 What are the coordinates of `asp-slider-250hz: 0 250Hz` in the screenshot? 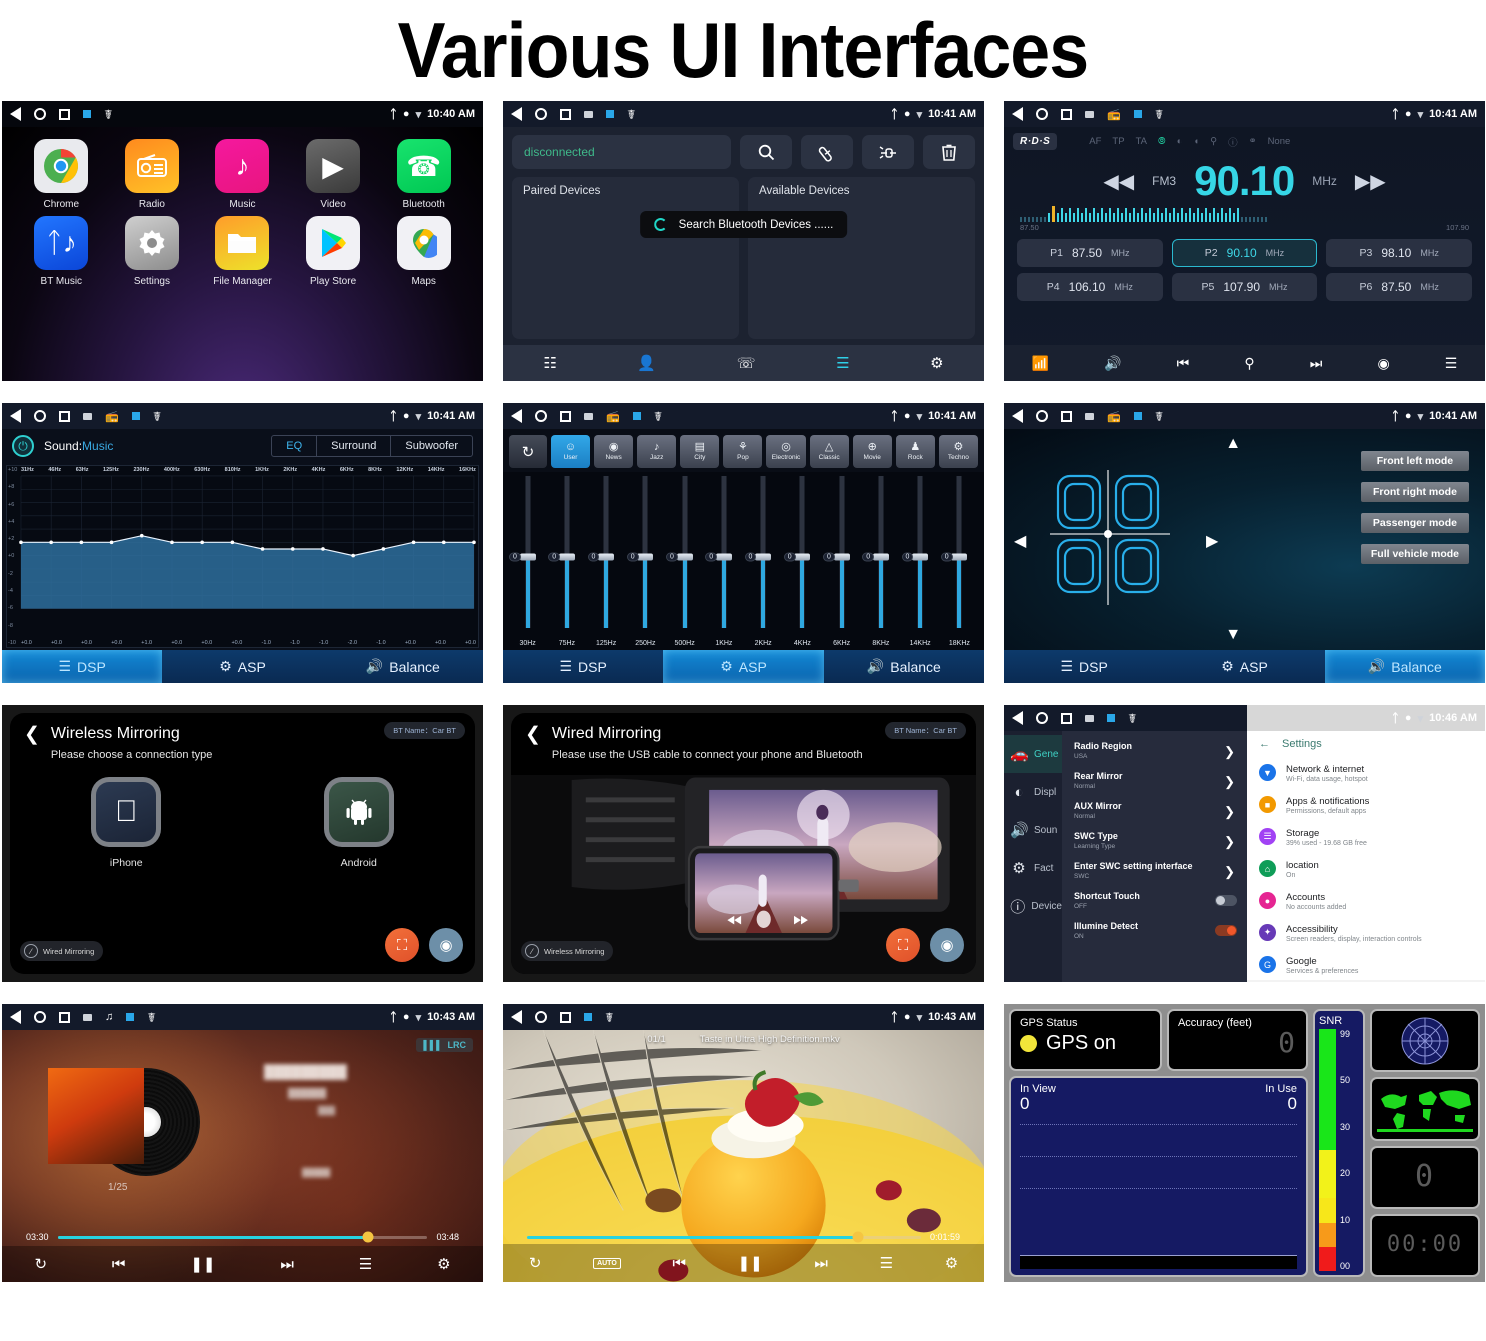 It's located at (645, 561).